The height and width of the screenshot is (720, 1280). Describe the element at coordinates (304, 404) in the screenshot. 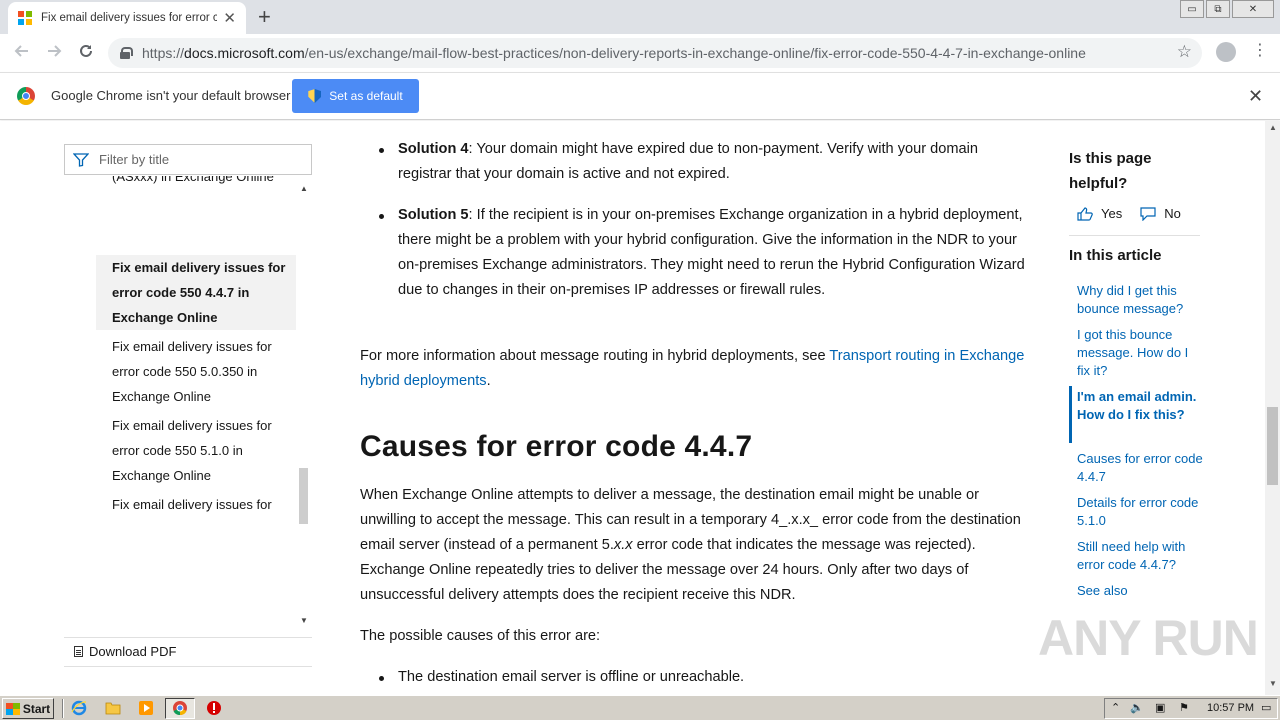

I see `toc-scrollbar: ▲ ▼` at that location.